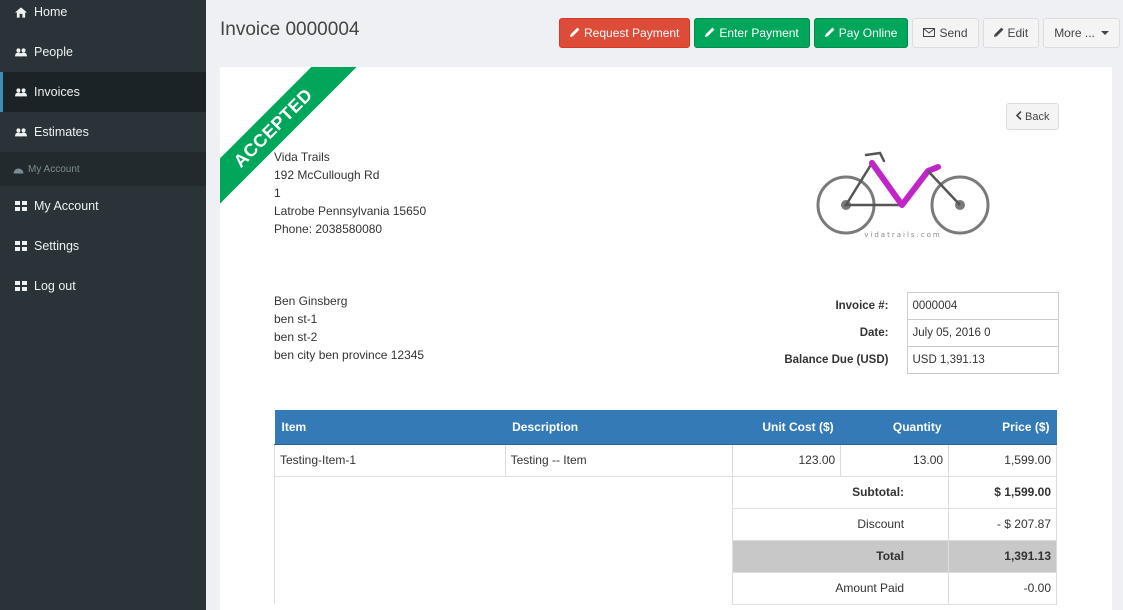  Describe the element at coordinates (982, 333) in the screenshot. I see `invoice-date-value: July 05, 2016 0` at that location.